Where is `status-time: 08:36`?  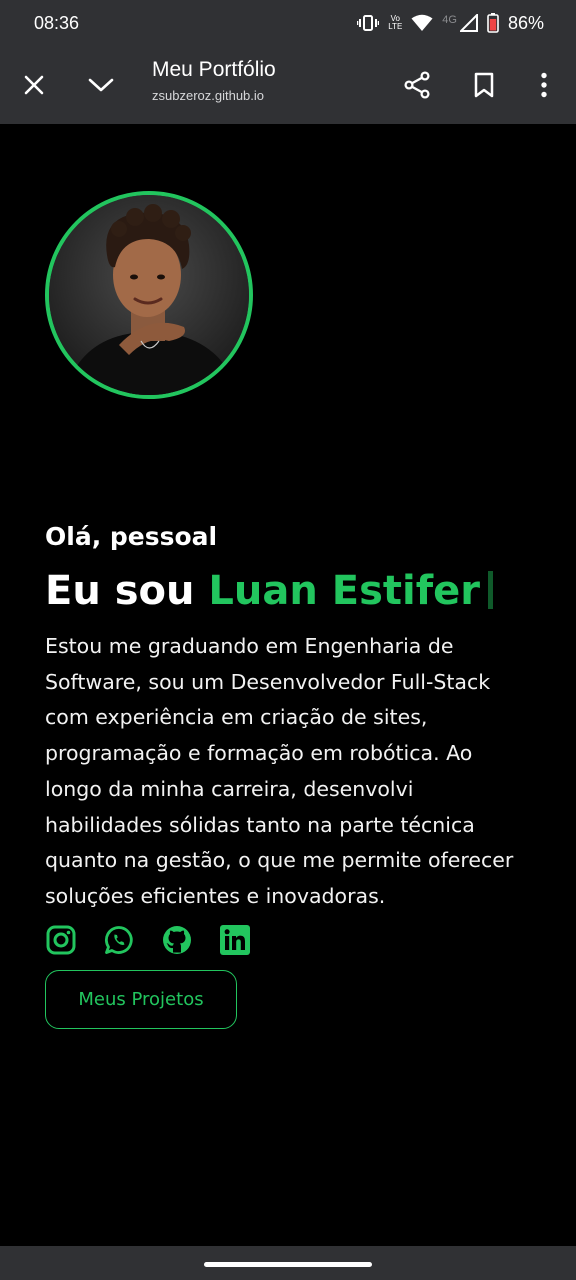 status-time: 08:36 is located at coordinates (57, 22).